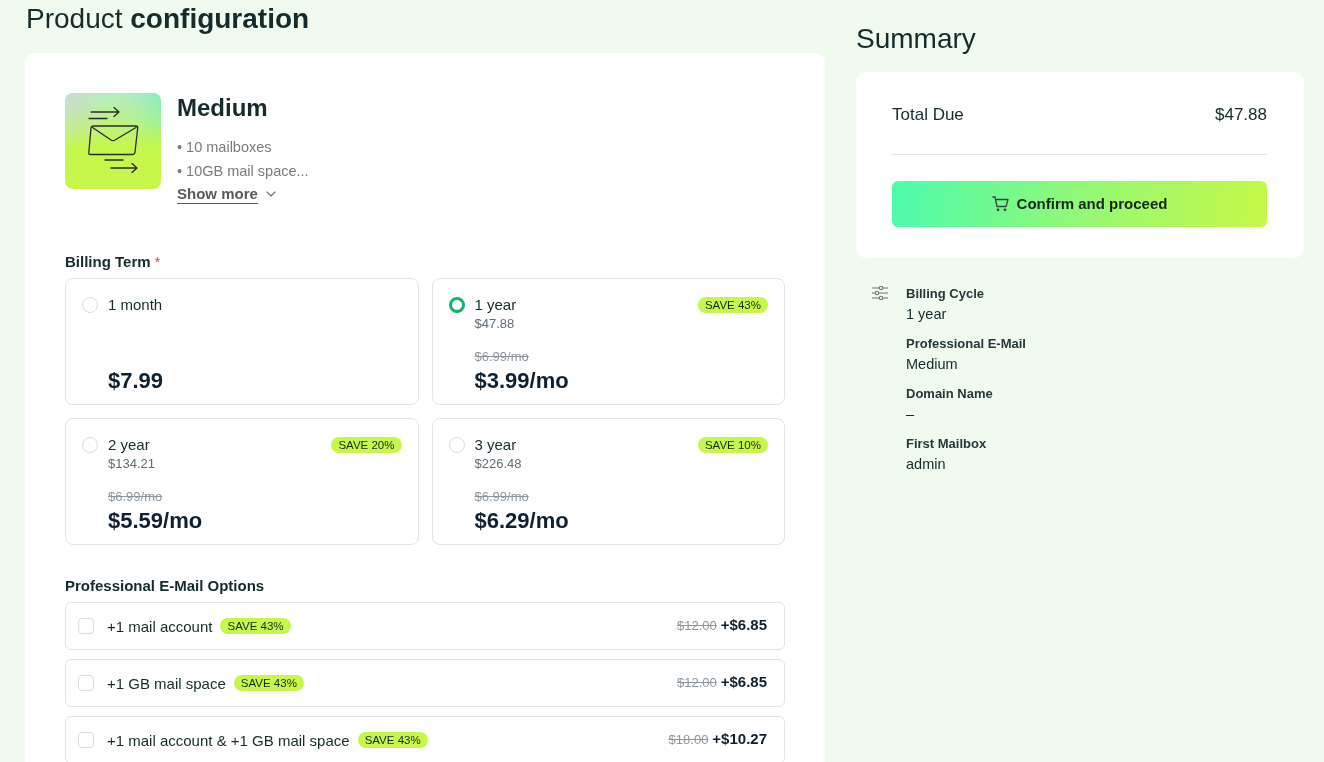  What do you see at coordinates (945, 294) in the screenshot?
I see `detail-label: Billing Cycle` at bounding box center [945, 294].